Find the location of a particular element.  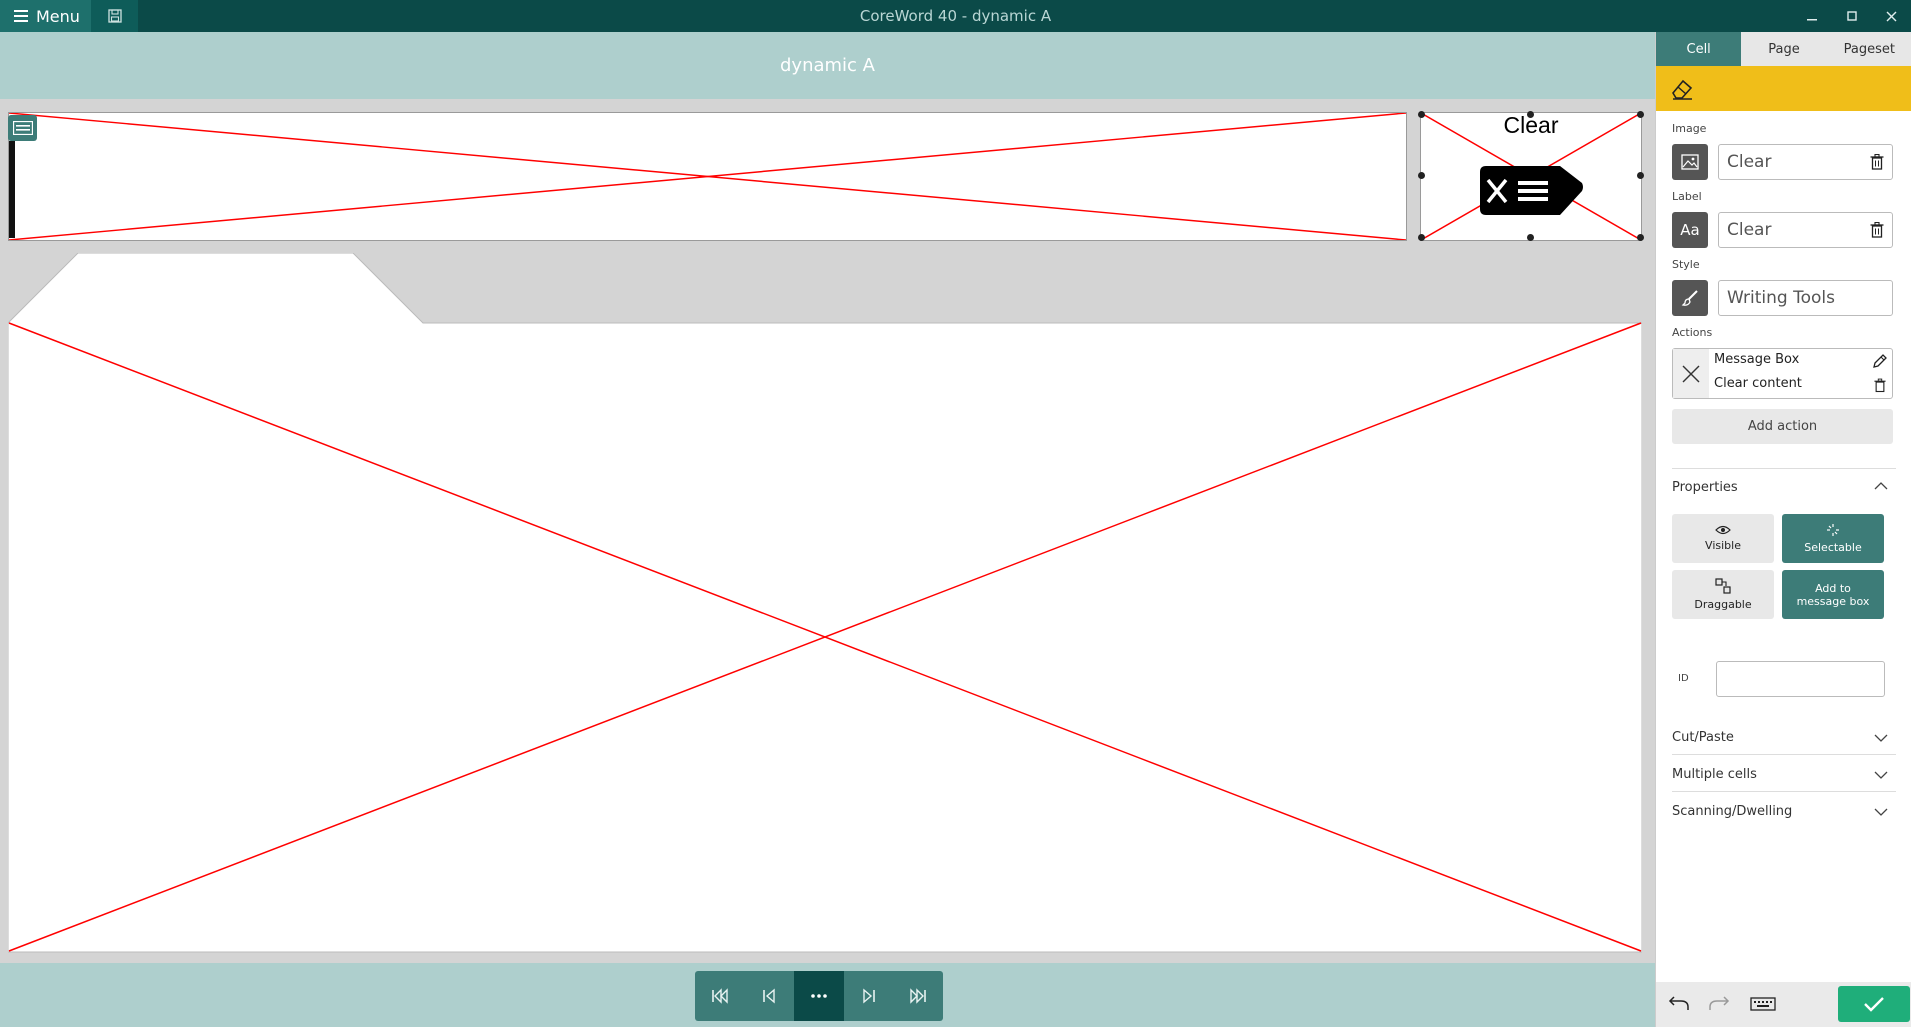

placeholder-cross is located at coordinates (707, 176).